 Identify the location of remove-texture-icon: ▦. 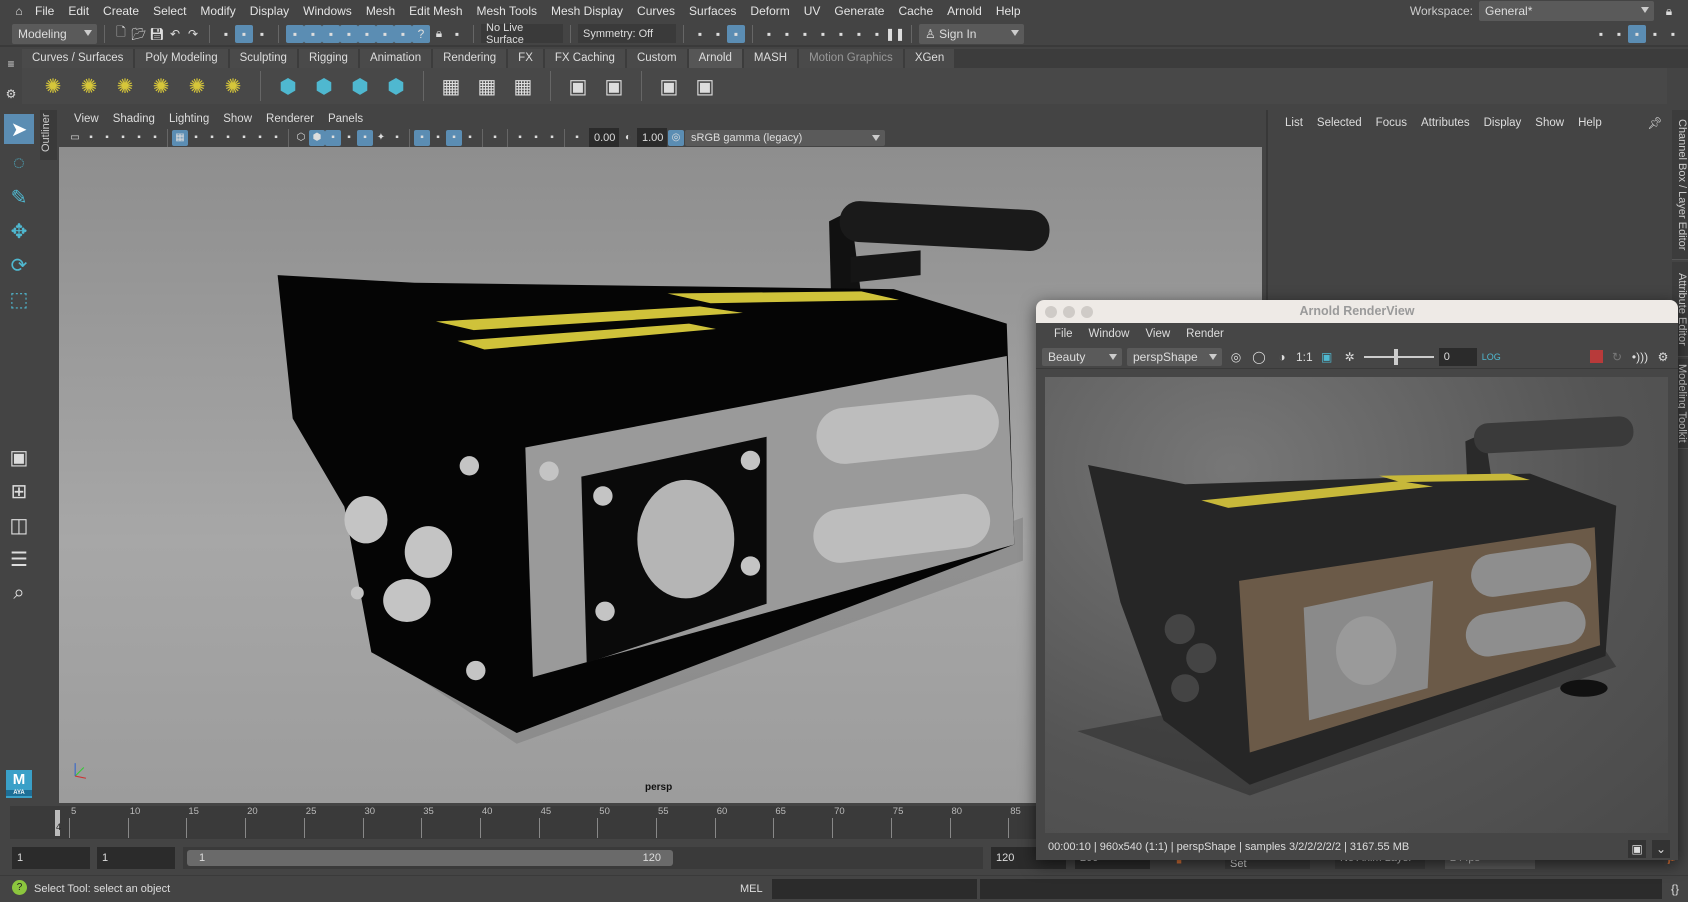
(523, 86).